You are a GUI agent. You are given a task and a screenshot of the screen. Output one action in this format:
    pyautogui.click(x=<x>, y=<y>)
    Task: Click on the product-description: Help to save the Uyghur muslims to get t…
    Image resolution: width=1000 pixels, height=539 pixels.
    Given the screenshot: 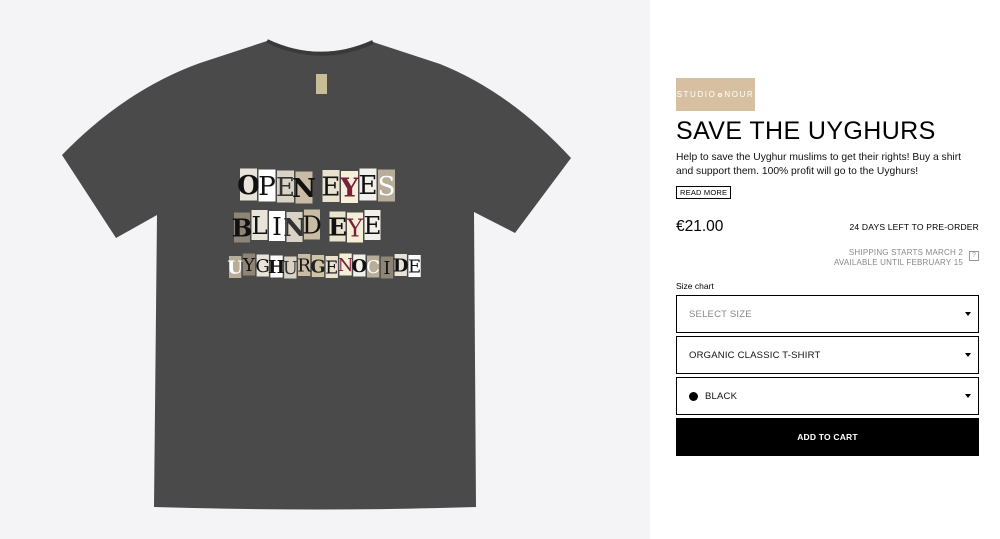 What is the action you would take?
    pyautogui.click(x=818, y=164)
    